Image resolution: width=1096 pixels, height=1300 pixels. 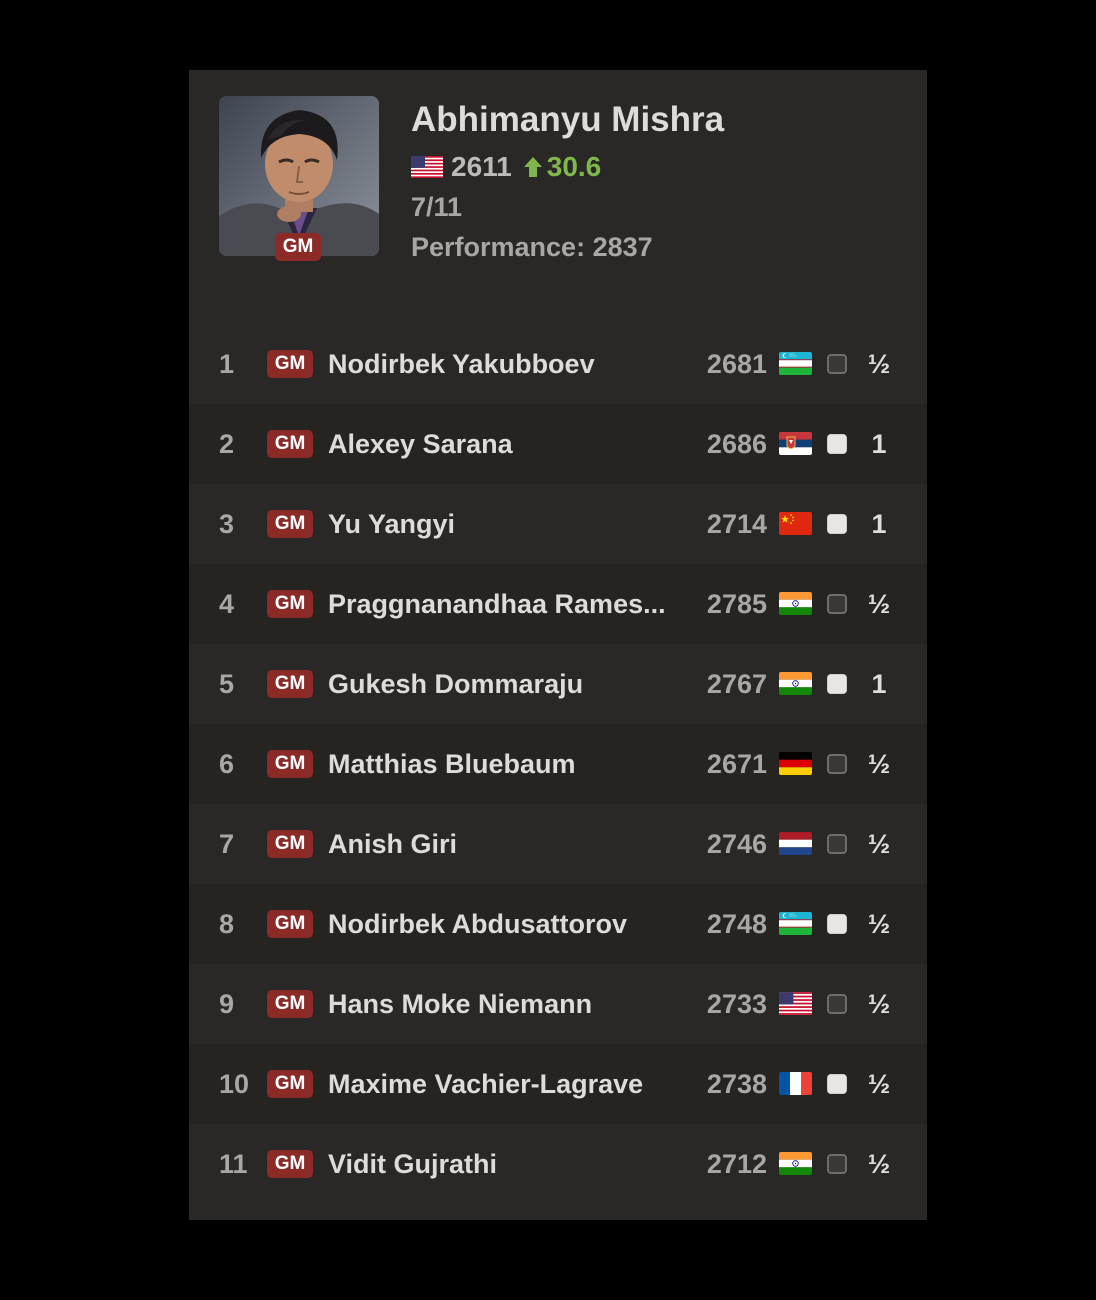 I want to click on opponent-row: 4 GM Praggnanandhaa Rames... 2785 ½, so click(x=558, y=604).